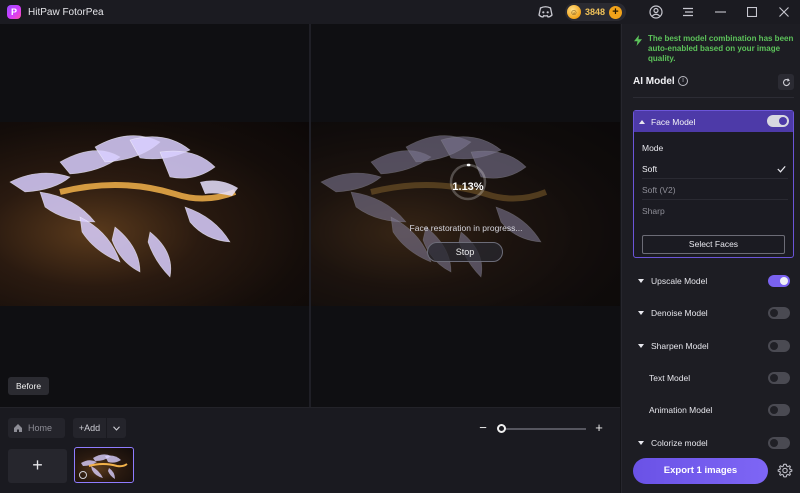 The height and width of the screenshot is (493, 800). I want to click on face-model-toggle, so click(778, 121).